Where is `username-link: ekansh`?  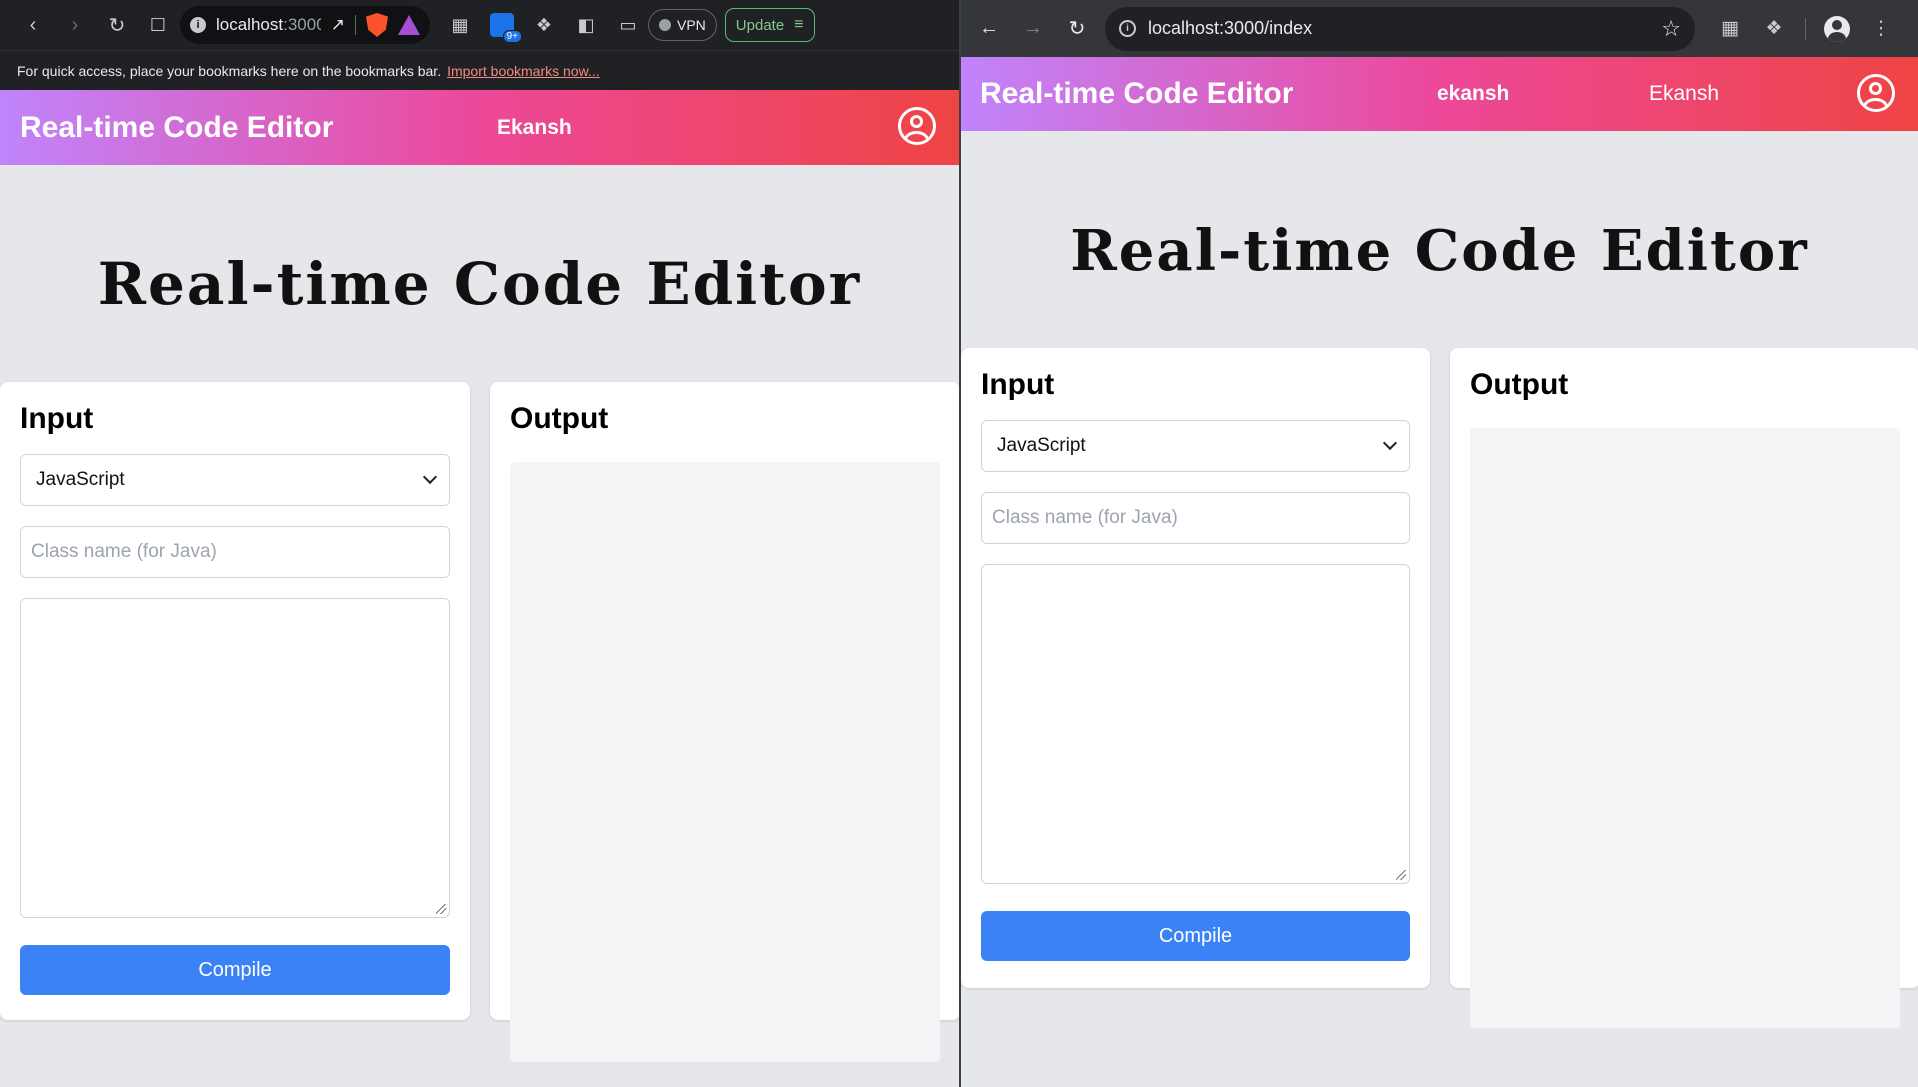 username-link: ekansh is located at coordinates (1473, 94).